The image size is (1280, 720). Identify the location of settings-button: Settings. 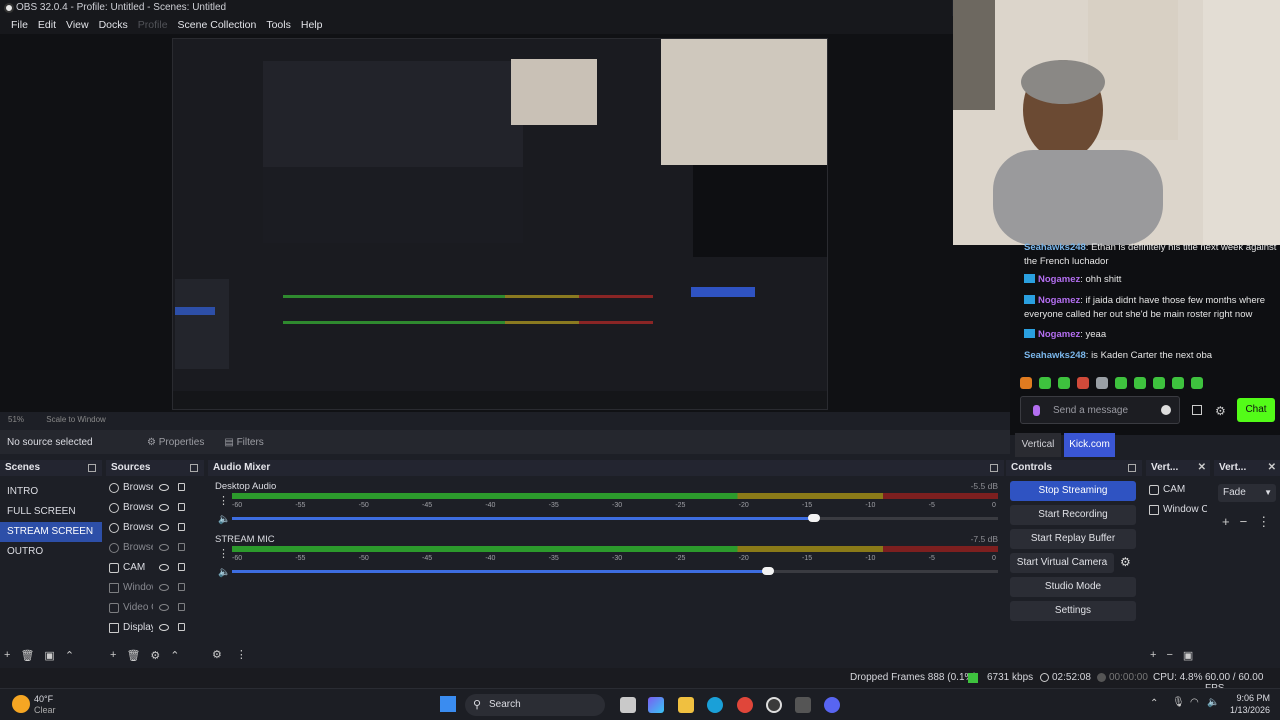
(1073, 611).